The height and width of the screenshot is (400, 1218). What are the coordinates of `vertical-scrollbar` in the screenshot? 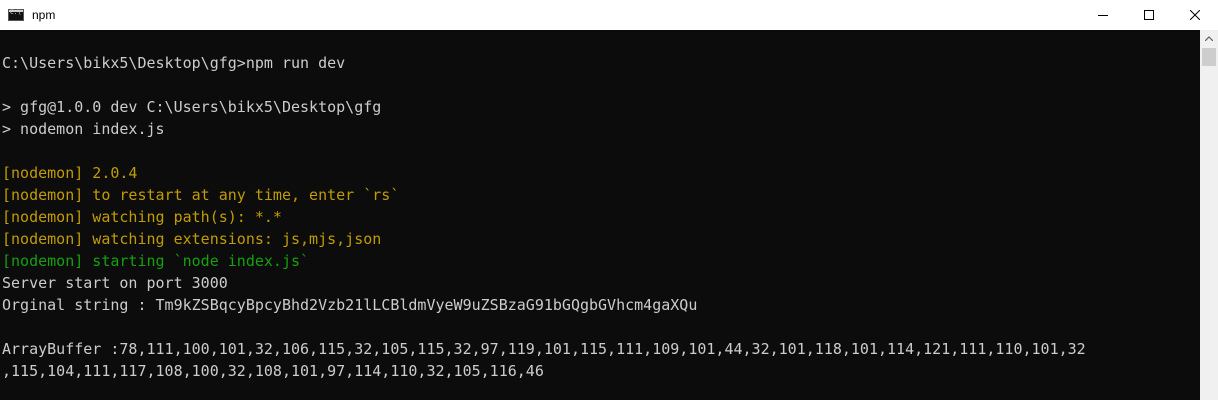 It's located at (1209, 215).